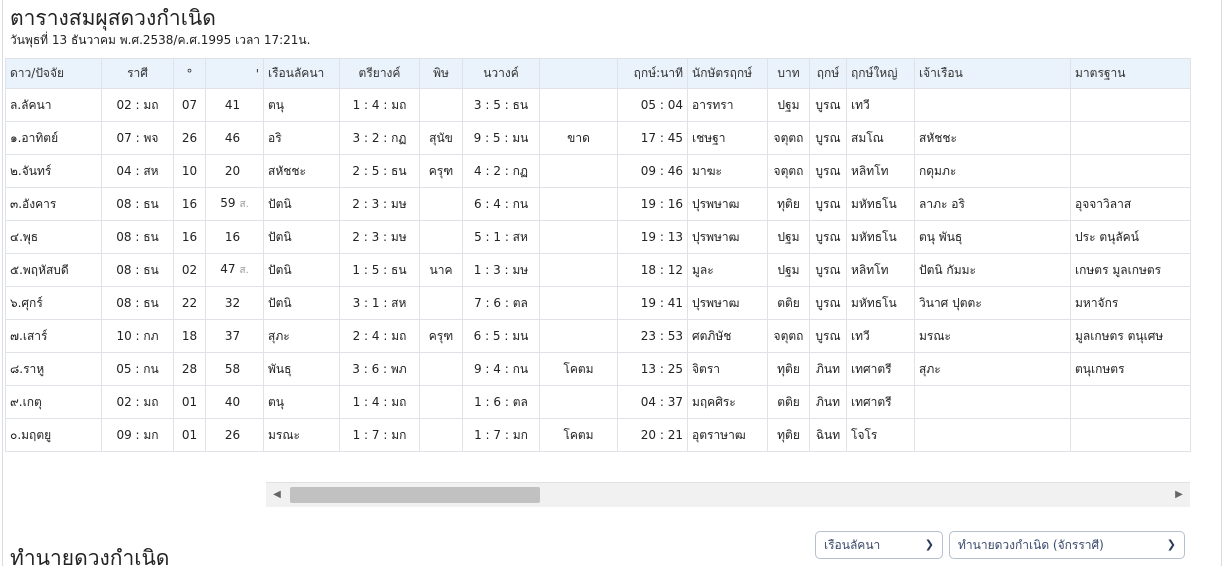 The height and width of the screenshot is (575, 1228). What do you see at coordinates (234, 369) in the screenshot?
I see `table-cell: 58` at bounding box center [234, 369].